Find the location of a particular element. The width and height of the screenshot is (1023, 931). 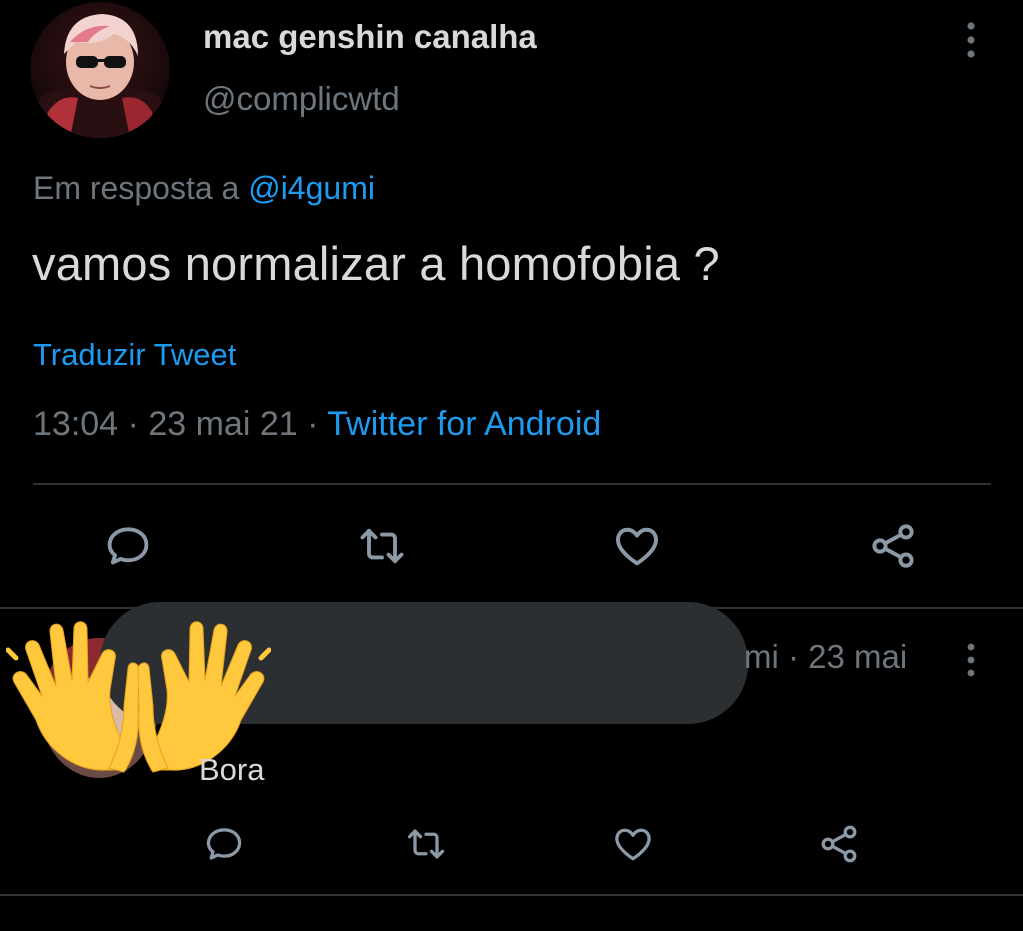

avatar is located at coordinates (100, 70).